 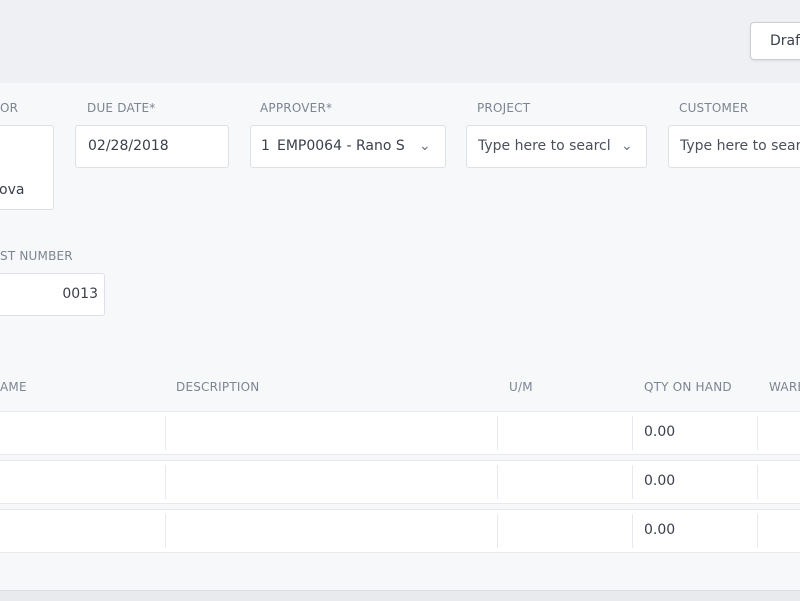 I want to click on request-number-input: 0013, so click(x=52, y=294).